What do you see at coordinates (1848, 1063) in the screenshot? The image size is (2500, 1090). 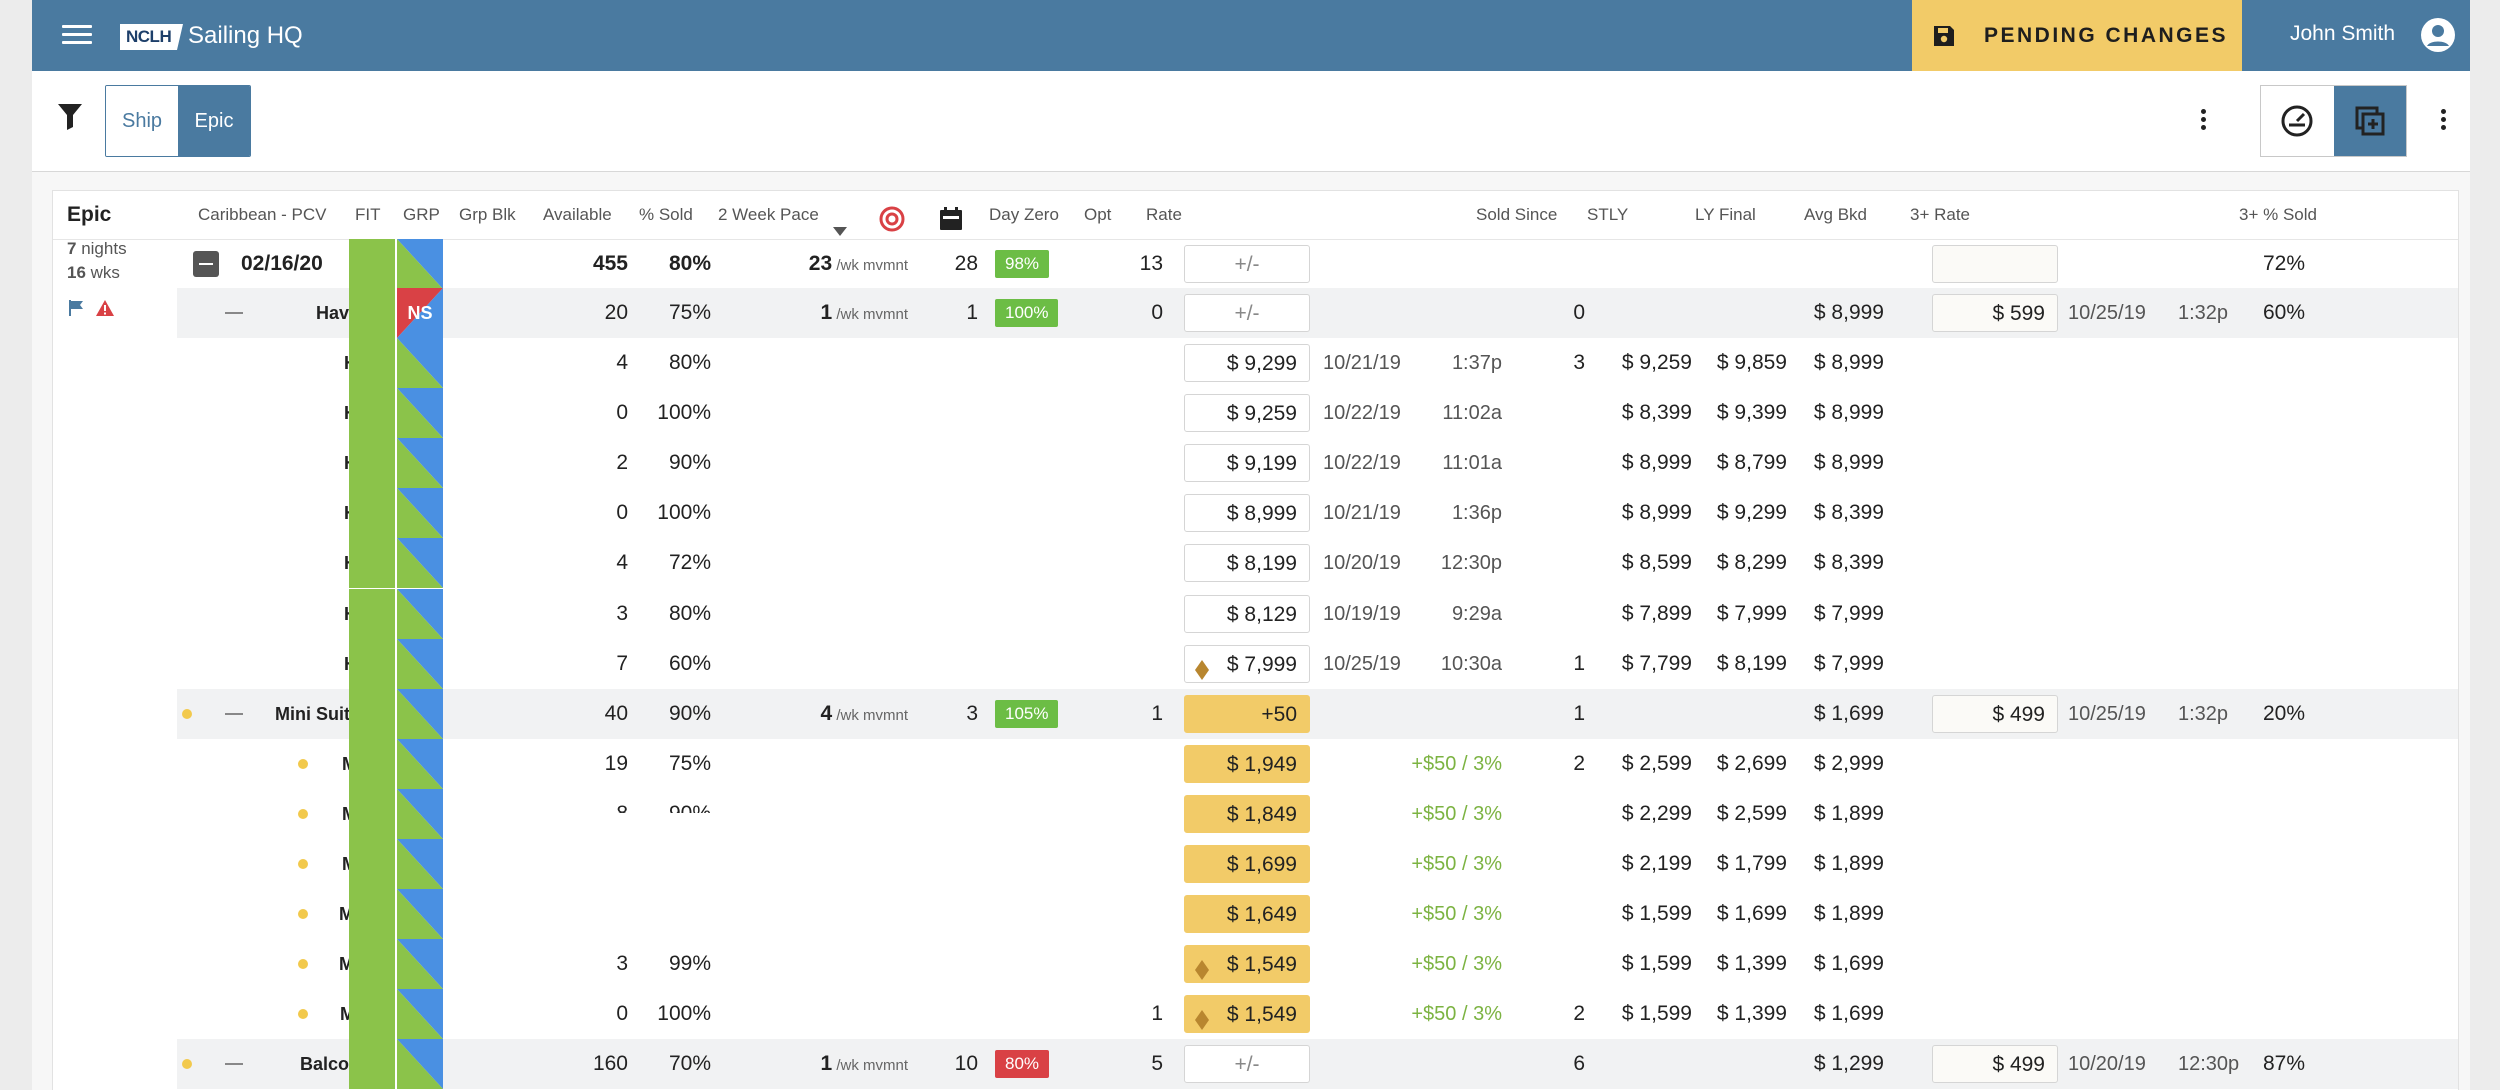 I see `avg-bkd-value: $ 1,299` at bounding box center [1848, 1063].